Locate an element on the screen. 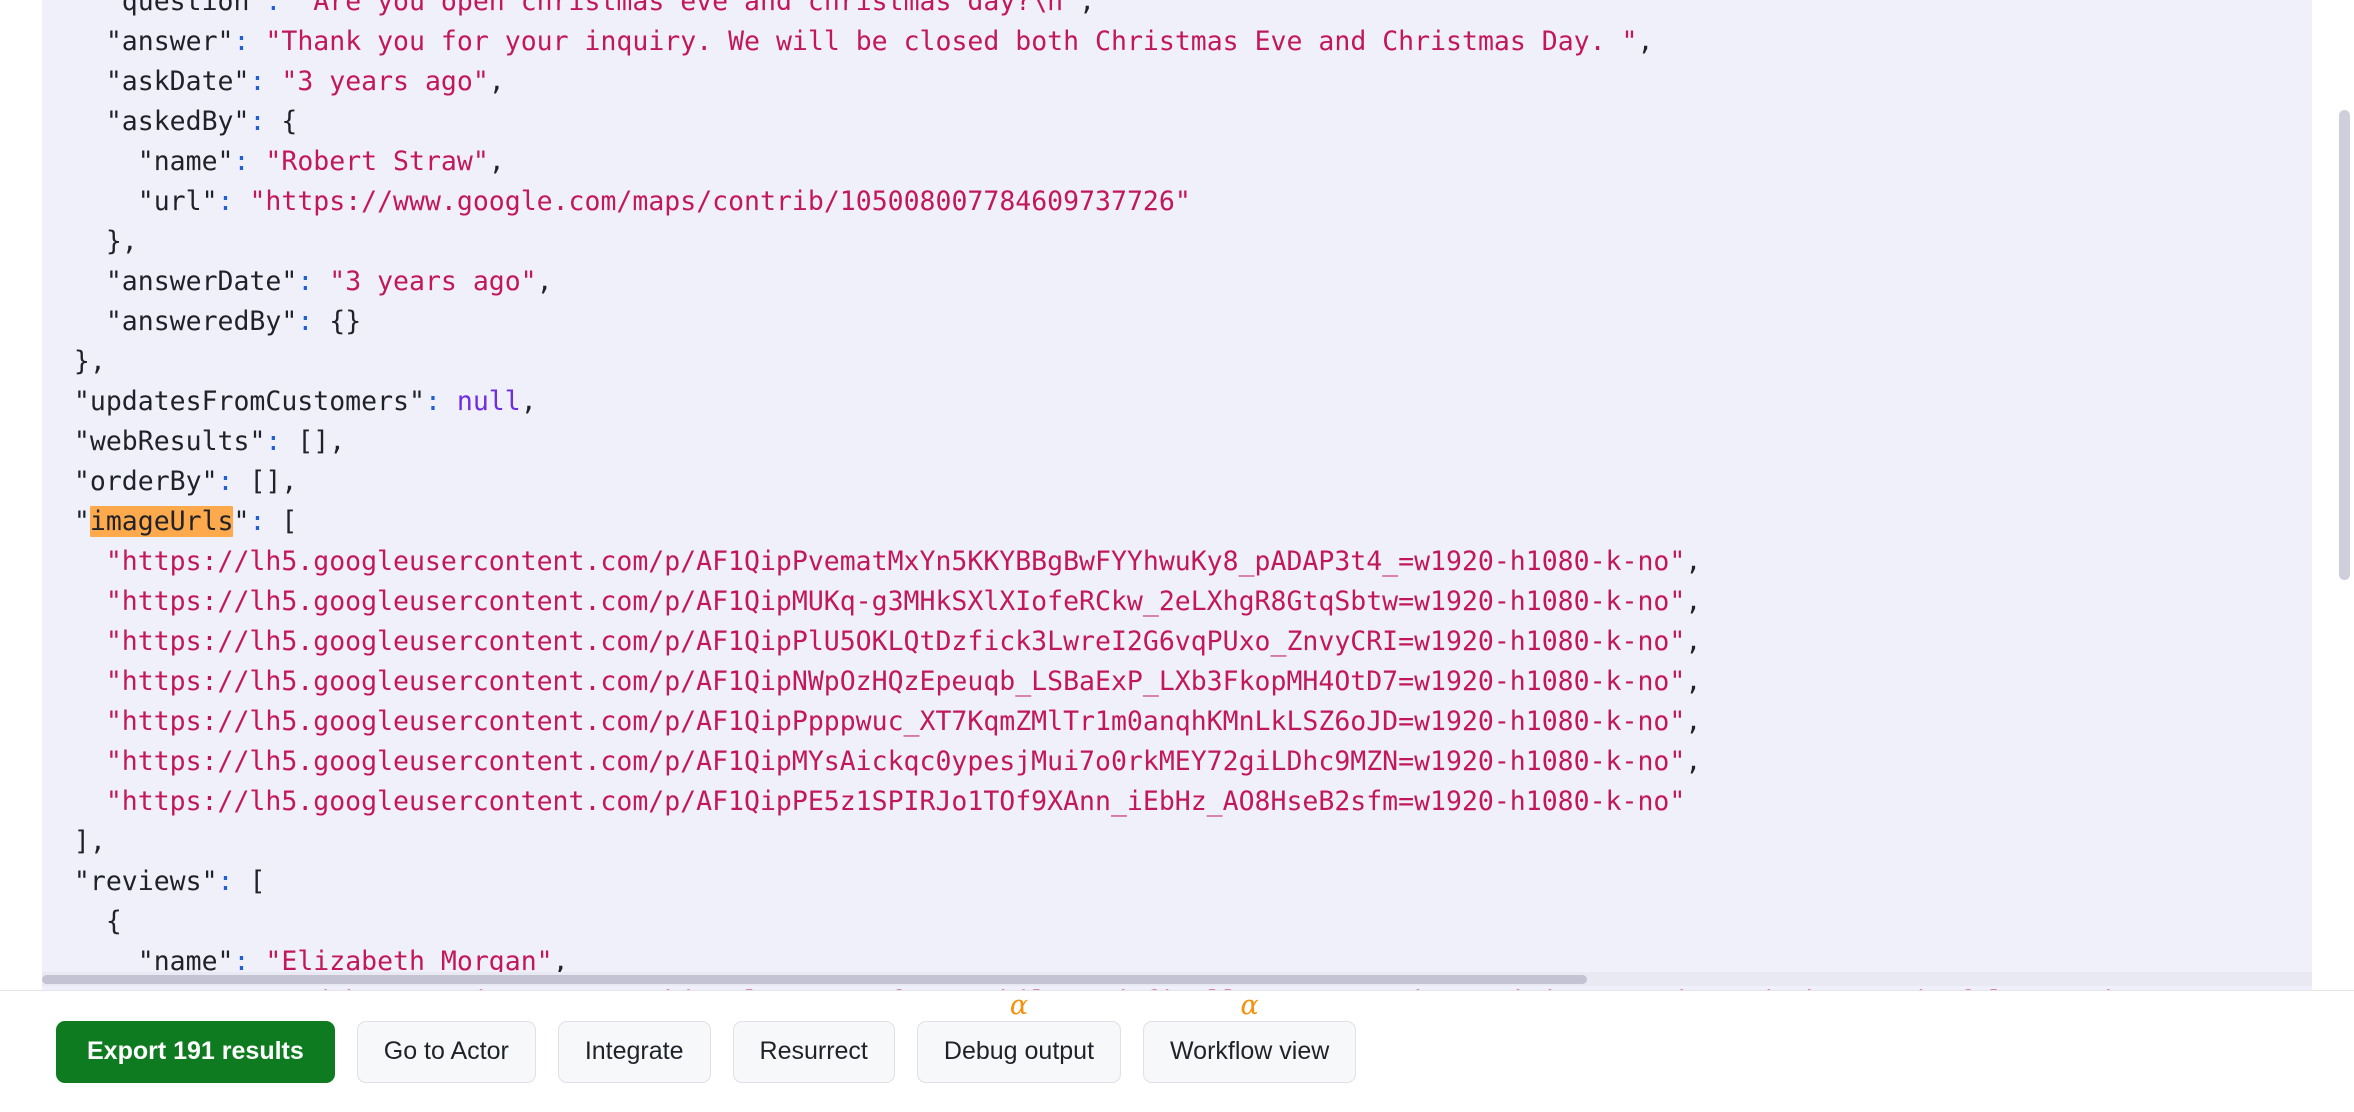 The height and width of the screenshot is (1112, 2354). code-token: answer is located at coordinates (169, 41).